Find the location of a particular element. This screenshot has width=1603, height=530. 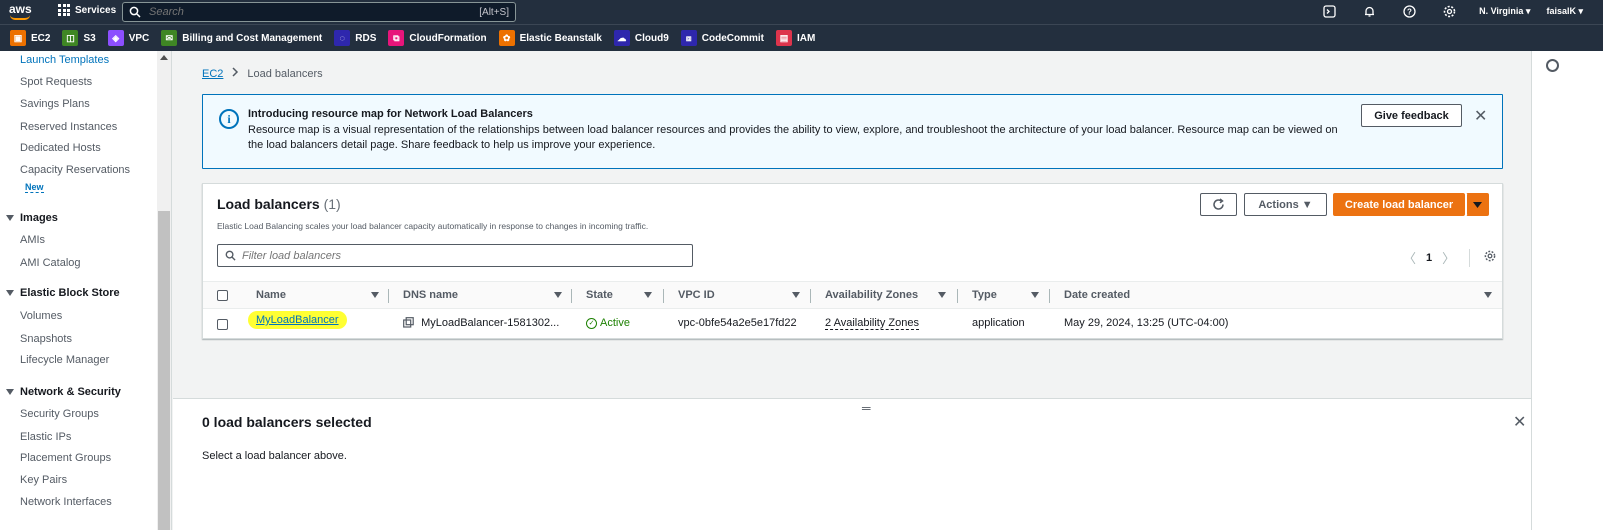

search-input is located at coordinates (314, 12).